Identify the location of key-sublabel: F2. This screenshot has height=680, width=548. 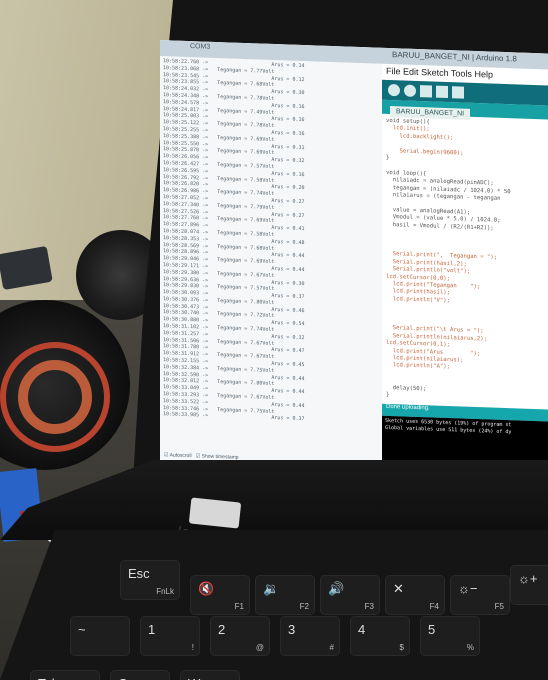
(304, 606).